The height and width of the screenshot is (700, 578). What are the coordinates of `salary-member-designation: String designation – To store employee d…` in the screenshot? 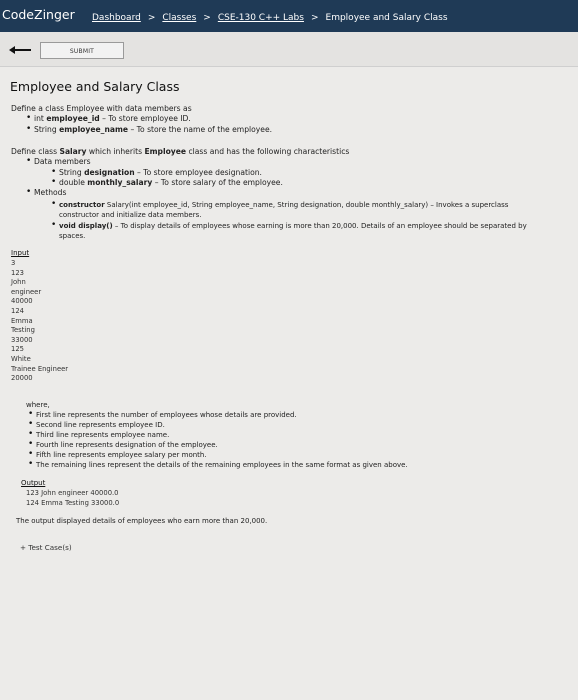 It's located at (156, 172).